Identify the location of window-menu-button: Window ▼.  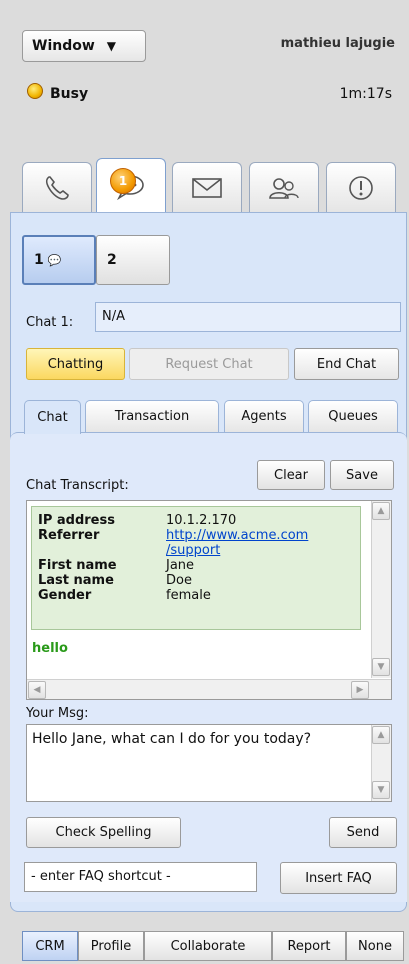
(84, 46).